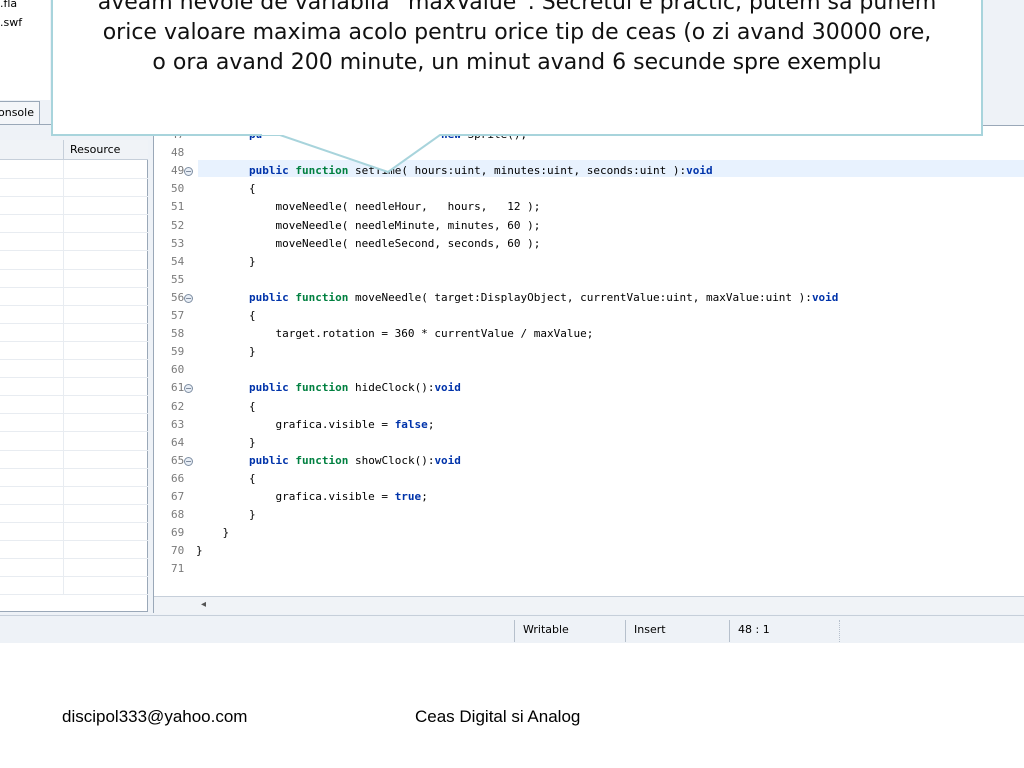  What do you see at coordinates (498, 716) in the screenshot?
I see `footer-title: Ceas Digital si Analog` at bounding box center [498, 716].